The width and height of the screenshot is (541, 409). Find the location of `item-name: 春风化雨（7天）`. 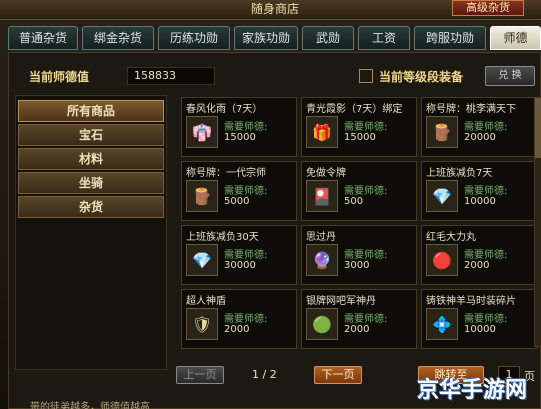

item-name: 春风化雨（7天） is located at coordinates (224, 109).